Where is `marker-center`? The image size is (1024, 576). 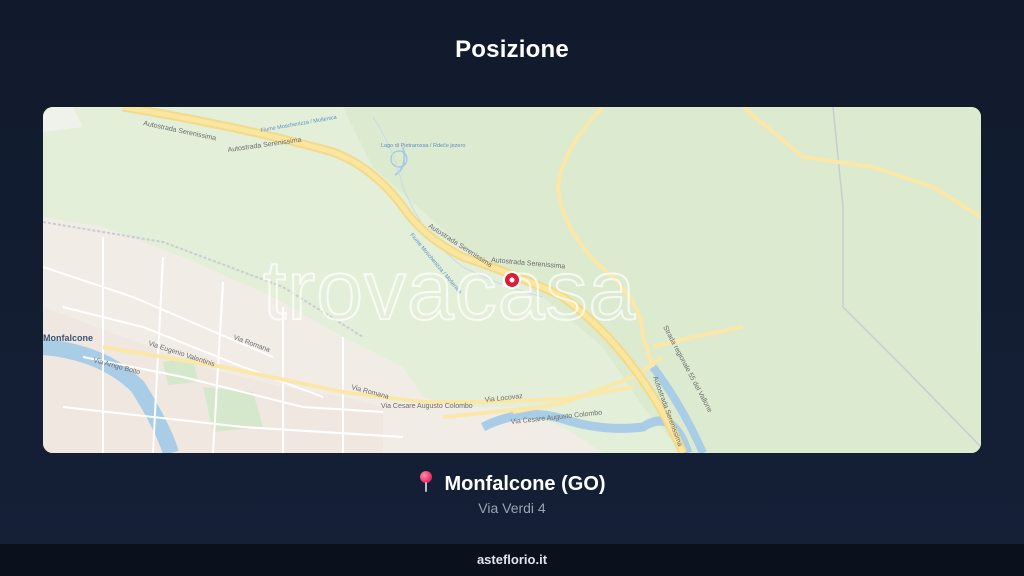
marker-center is located at coordinates (512, 280).